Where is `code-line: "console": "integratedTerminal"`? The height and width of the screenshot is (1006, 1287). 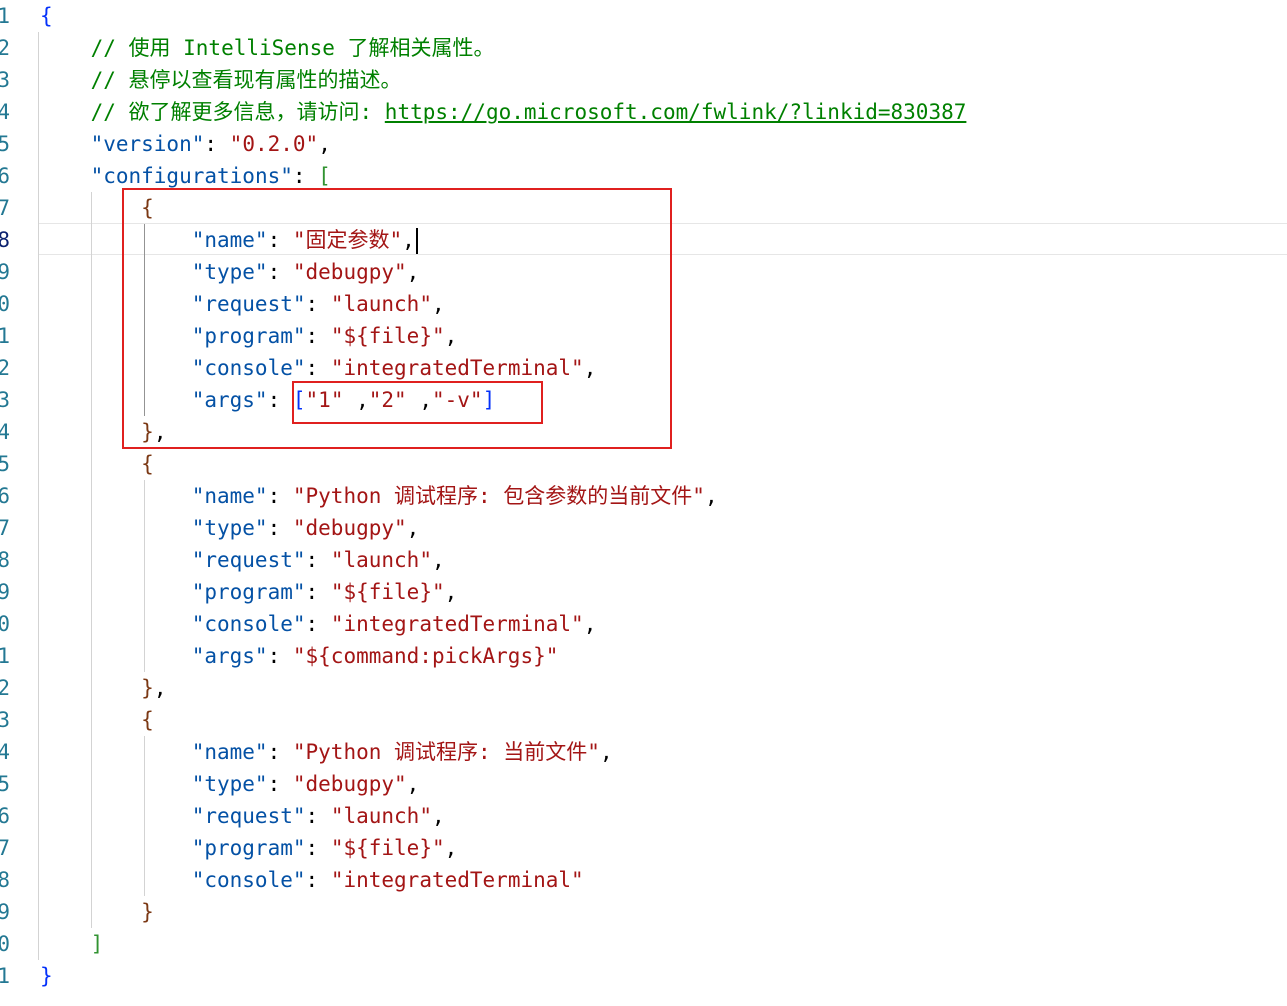
code-line: "console": "integratedTerminal" is located at coordinates (387, 880).